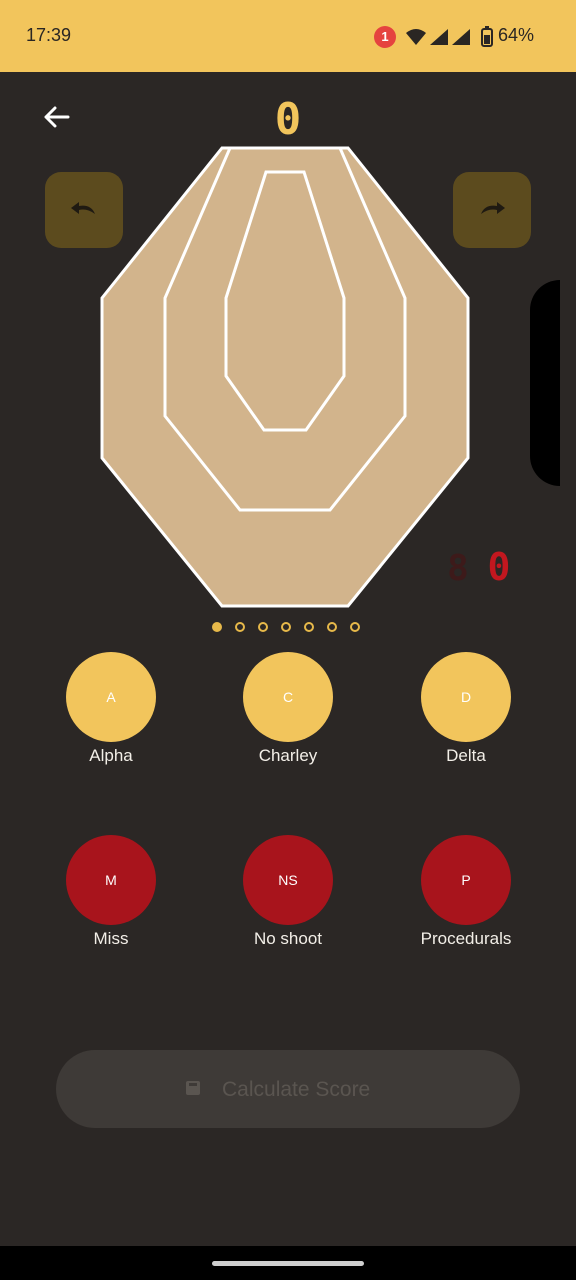 The width and height of the screenshot is (576, 1280). Describe the element at coordinates (292, 629) in the screenshot. I see `target-page-indicator` at that location.